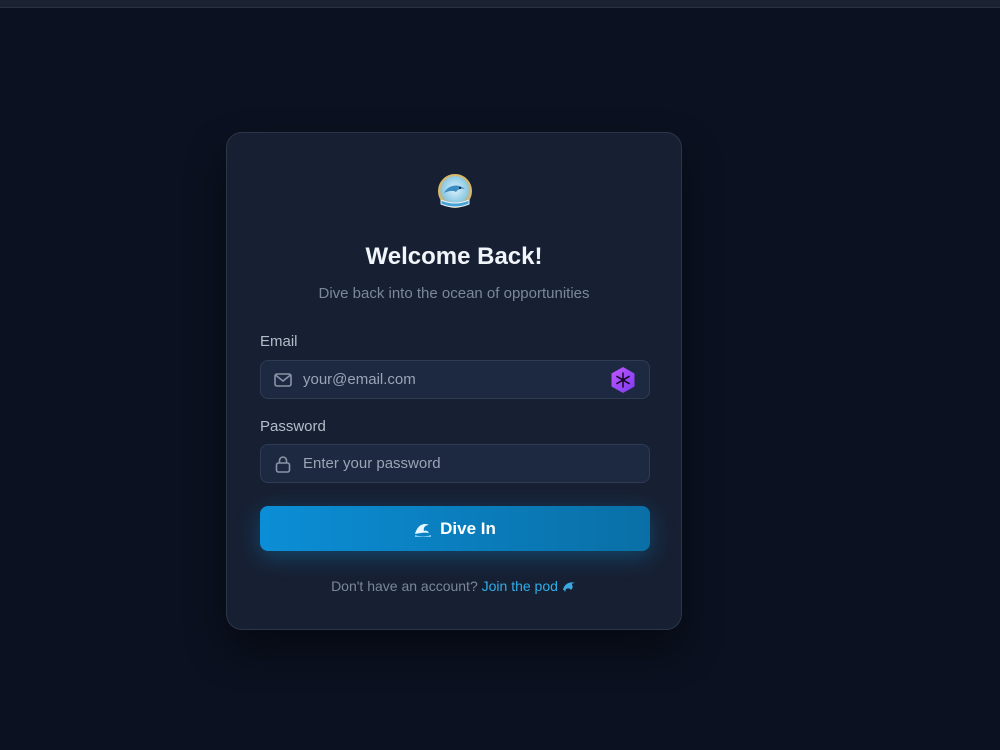 Image resolution: width=1000 pixels, height=750 pixels. I want to click on join-the-pod-link: Join the pod, so click(520, 586).